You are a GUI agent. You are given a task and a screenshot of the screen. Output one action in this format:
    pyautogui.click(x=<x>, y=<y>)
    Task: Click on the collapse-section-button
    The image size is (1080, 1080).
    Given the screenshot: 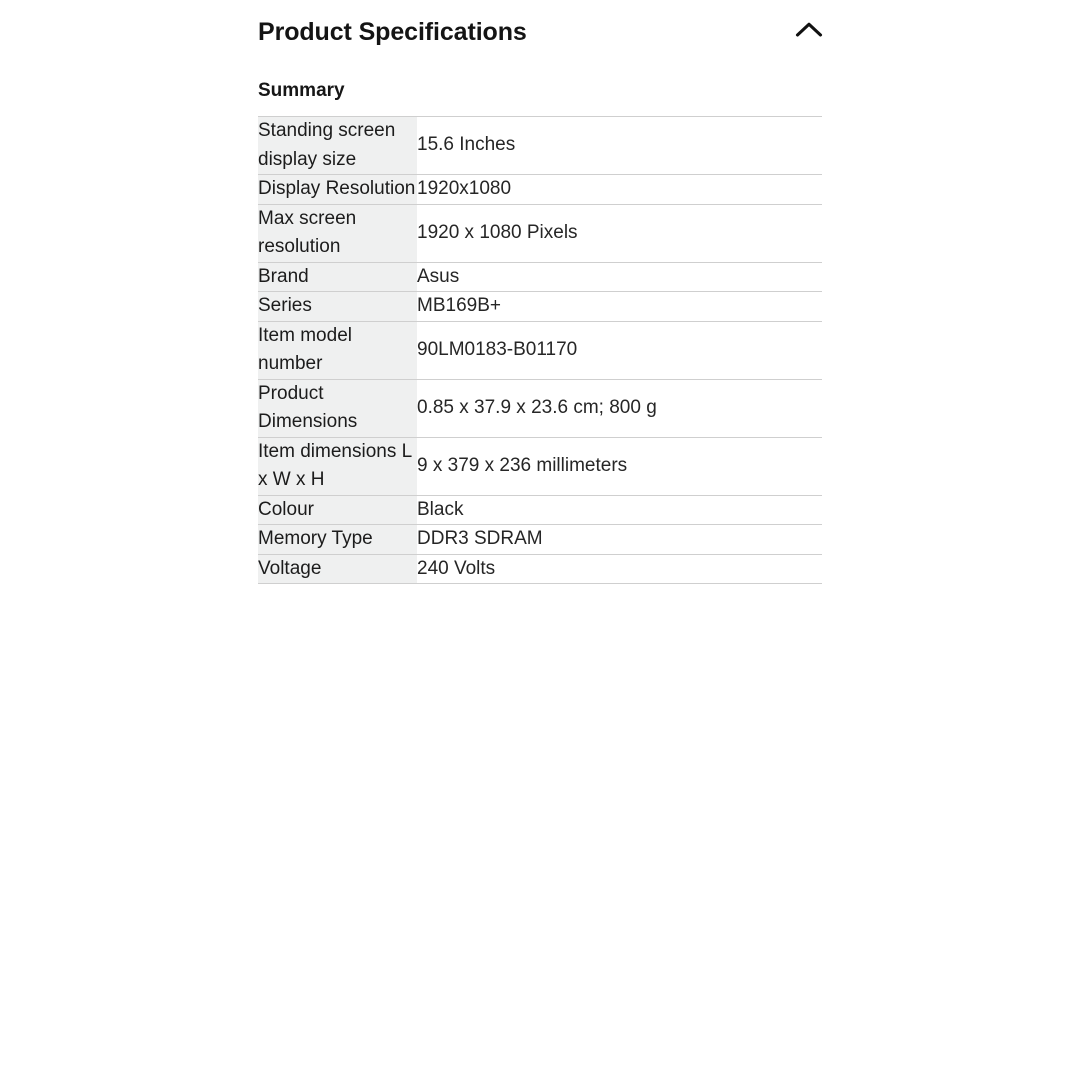 What is the action you would take?
    pyautogui.click(x=809, y=31)
    